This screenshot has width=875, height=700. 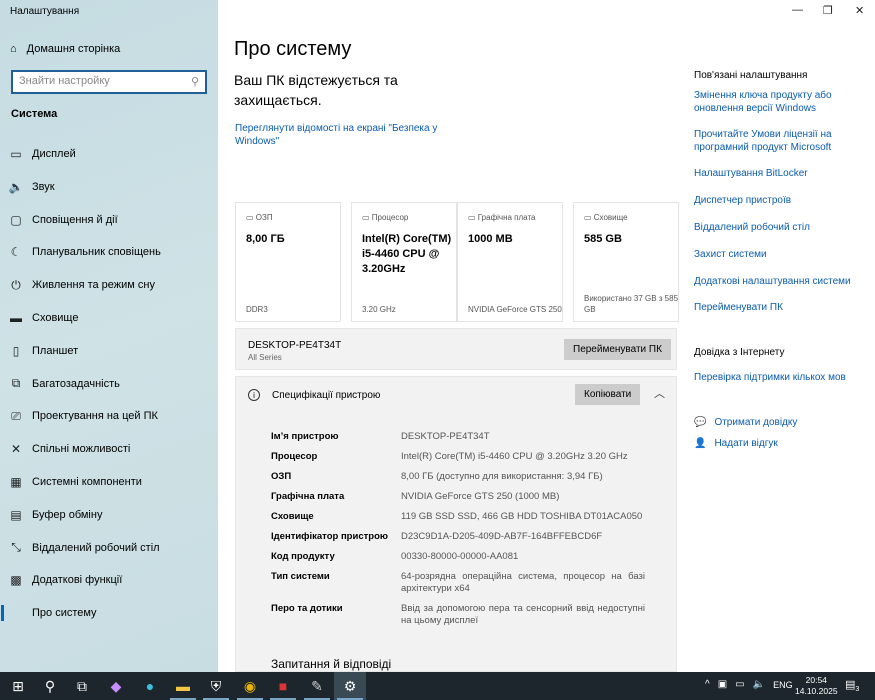 I want to click on sidebar-item-label: Сховище, so click(x=55, y=318).